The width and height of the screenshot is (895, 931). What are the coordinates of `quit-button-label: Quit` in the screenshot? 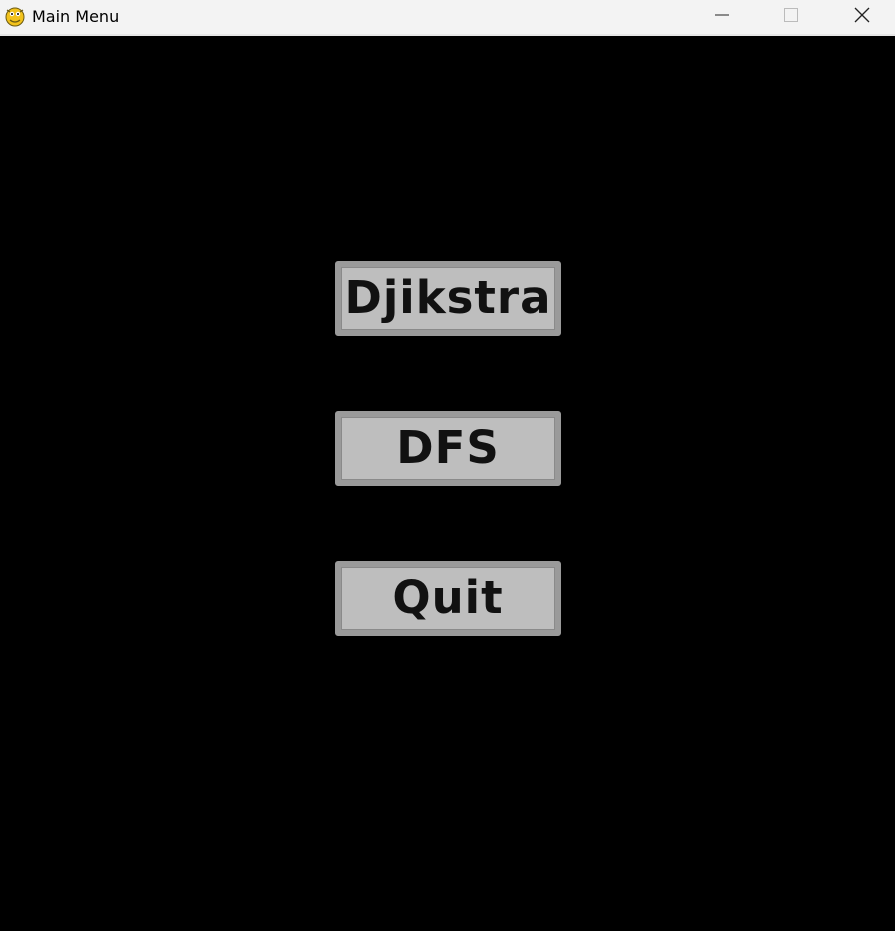 It's located at (448, 597).